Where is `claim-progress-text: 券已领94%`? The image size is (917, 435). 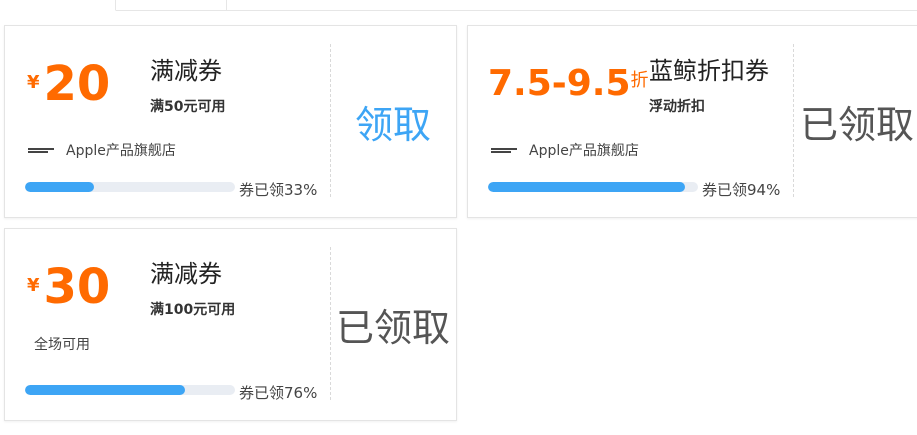 claim-progress-text: 券已领94% is located at coordinates (741, 190).